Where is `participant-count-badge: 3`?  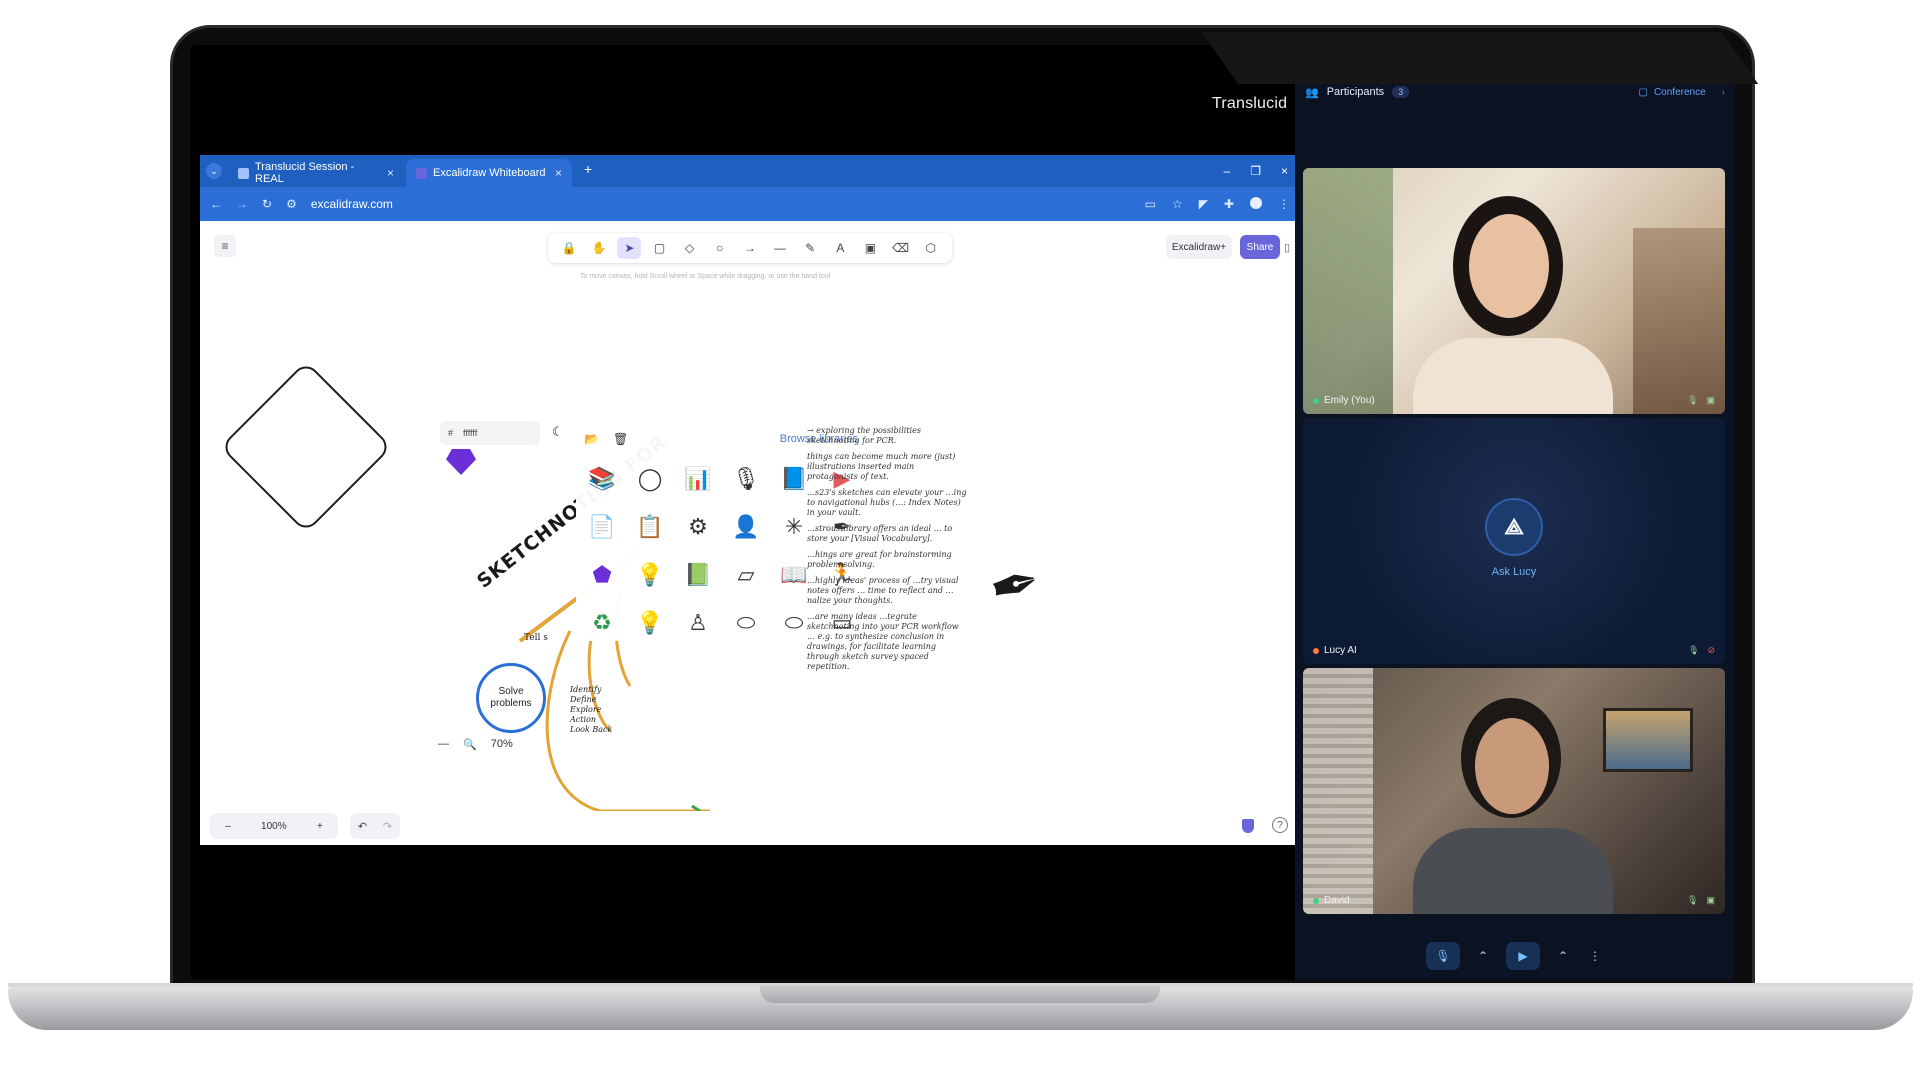
participant-count-badge: 3 is located at coordinates (1401, 92).